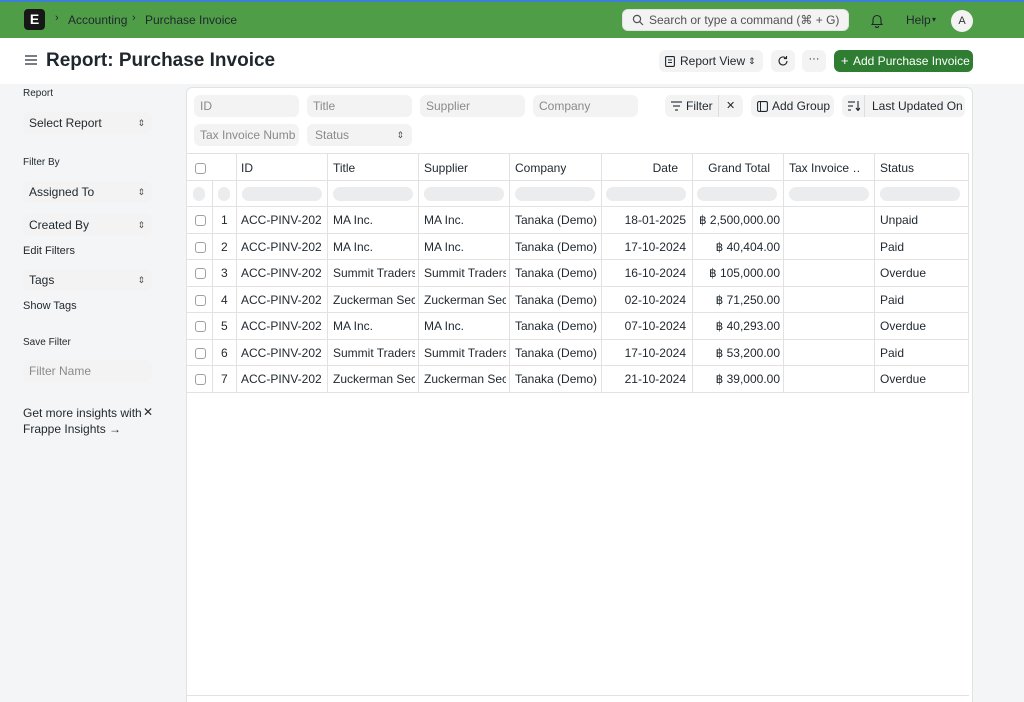 This screenshot has height=702, width=1024. I want to click on add-group-label: Add Group, so click(801, 106).